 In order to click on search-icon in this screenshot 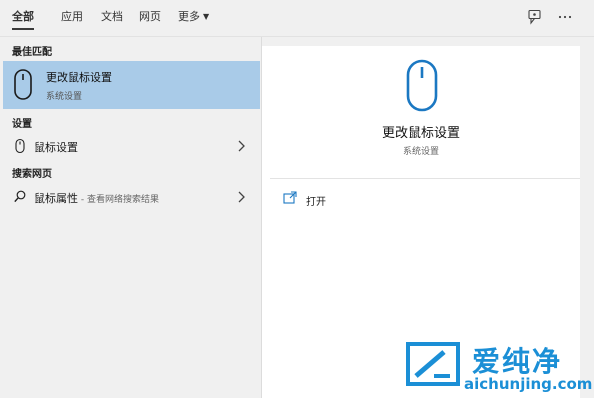, I will do `click(20, 196)`.